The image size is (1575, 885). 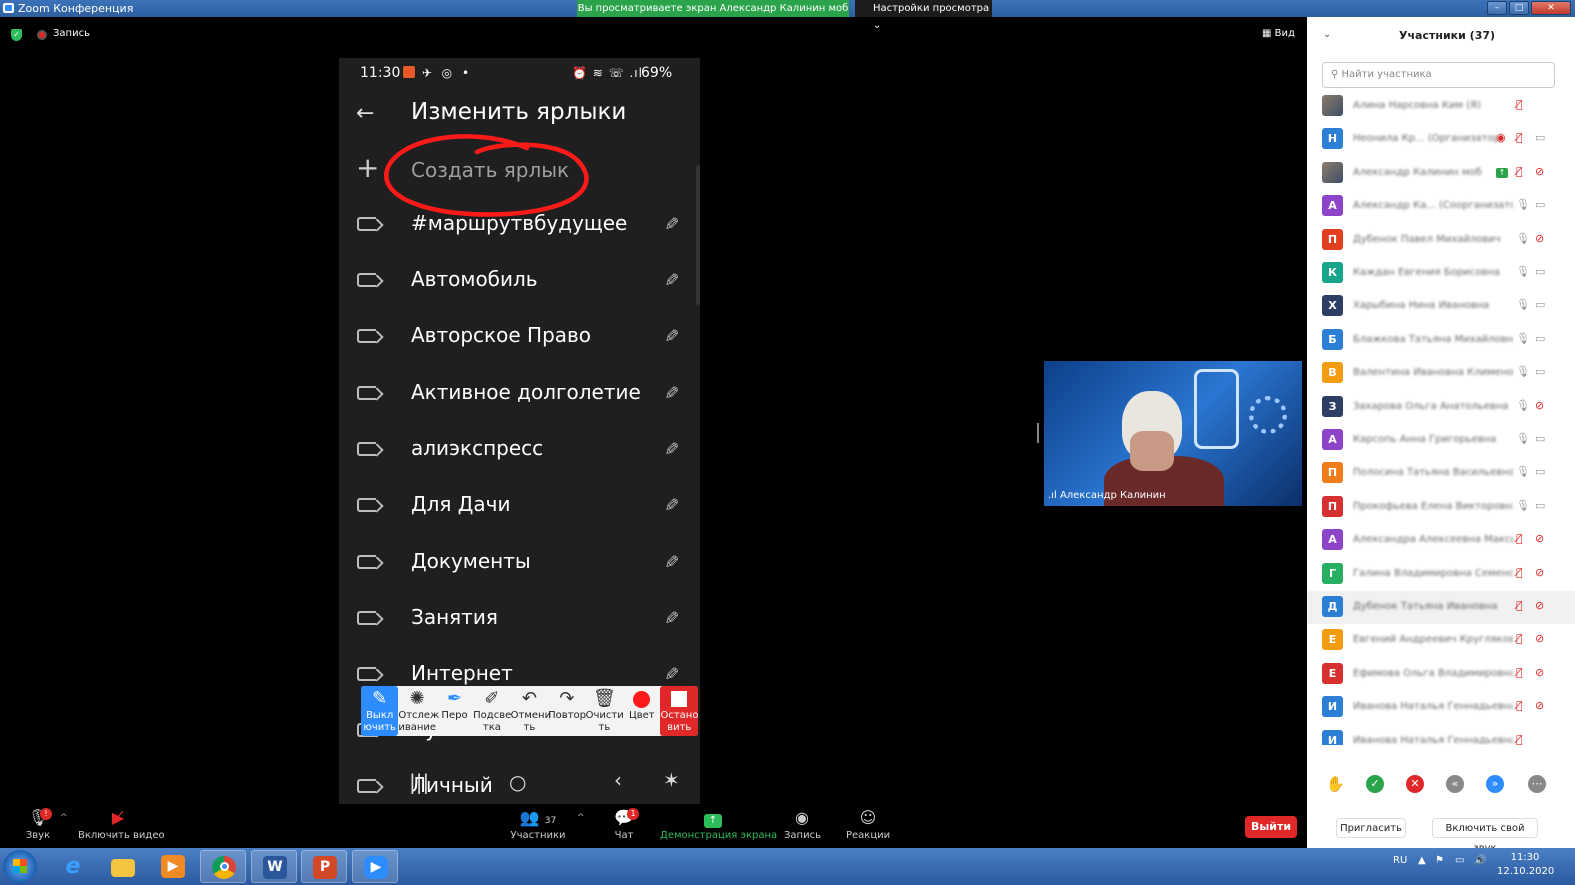 What do you see at coordinates (1525, 865) in the screenshot?
I see `taskbar-clock: 11:30 12.10.2020` at bounding box center [1525, 865].